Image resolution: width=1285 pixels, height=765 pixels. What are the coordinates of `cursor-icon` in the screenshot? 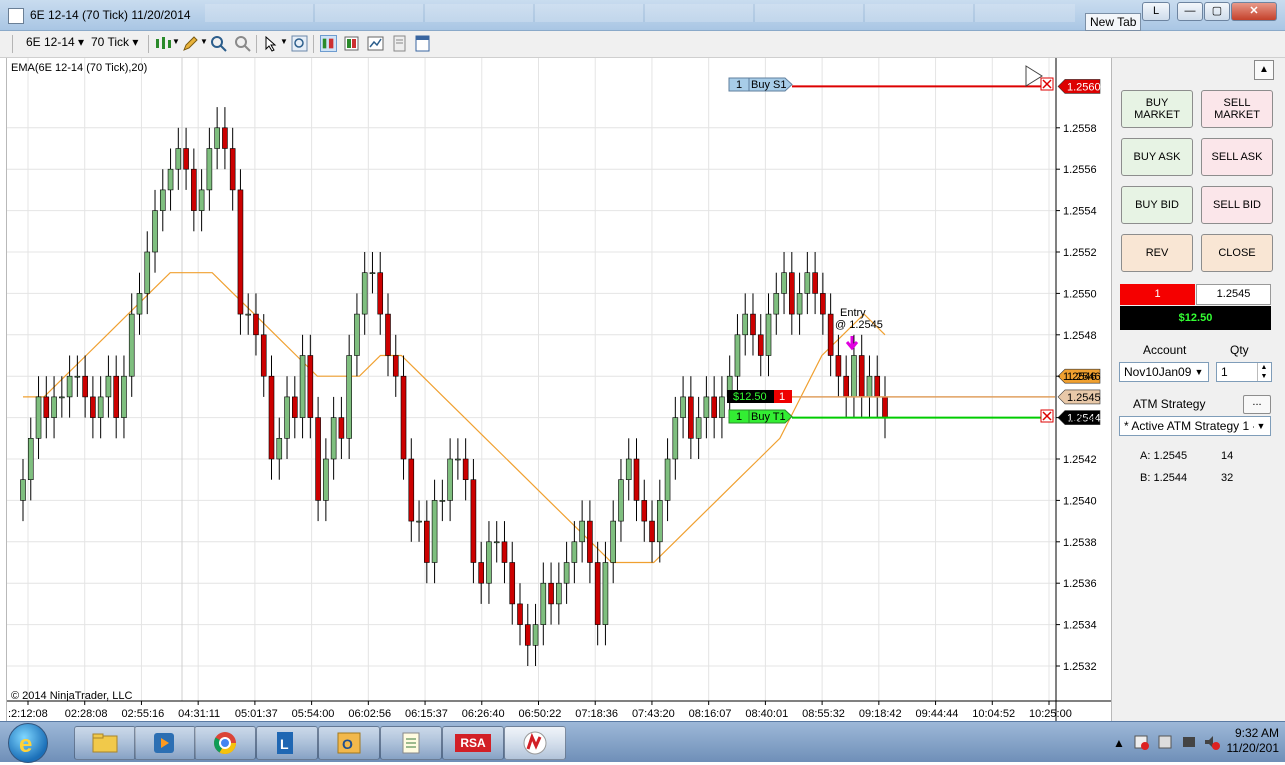 It's located at (271, 43).